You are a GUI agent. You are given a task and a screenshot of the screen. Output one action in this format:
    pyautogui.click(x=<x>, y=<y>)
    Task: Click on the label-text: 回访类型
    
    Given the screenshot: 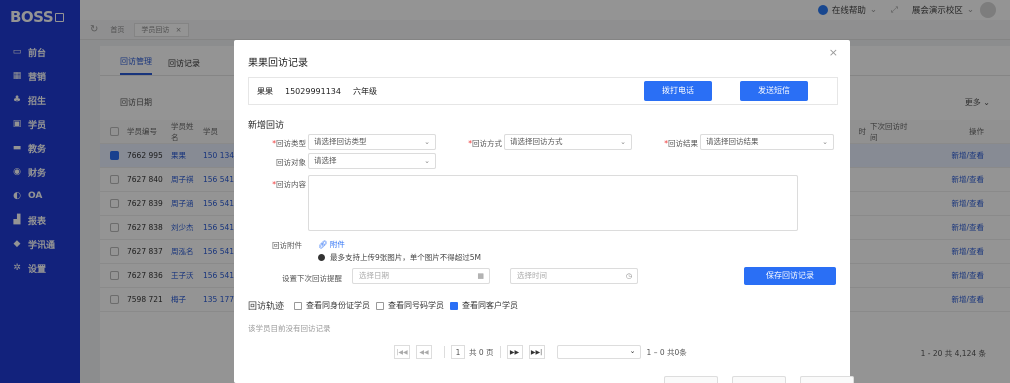 What is the action you would take?
    pyautogui.click(x=291, y=143)
    